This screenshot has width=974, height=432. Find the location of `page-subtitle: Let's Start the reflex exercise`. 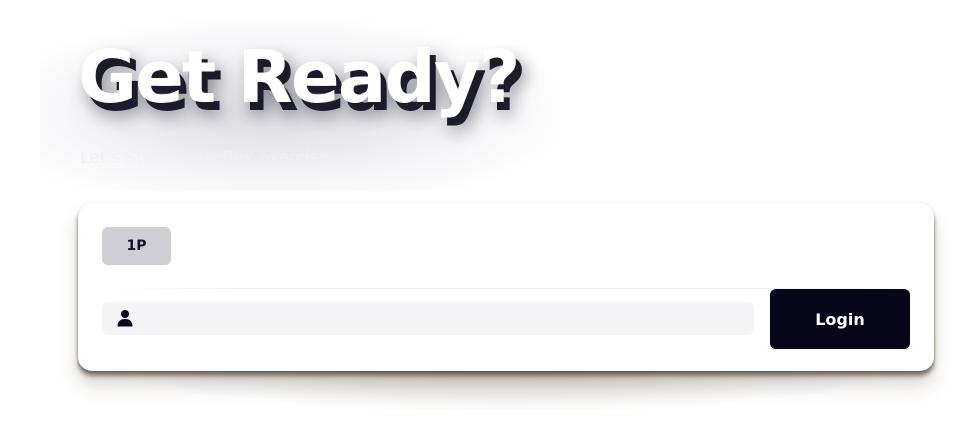

page-subtitle: Let's Start the reflex exercise is located at coordinates (205, 158).